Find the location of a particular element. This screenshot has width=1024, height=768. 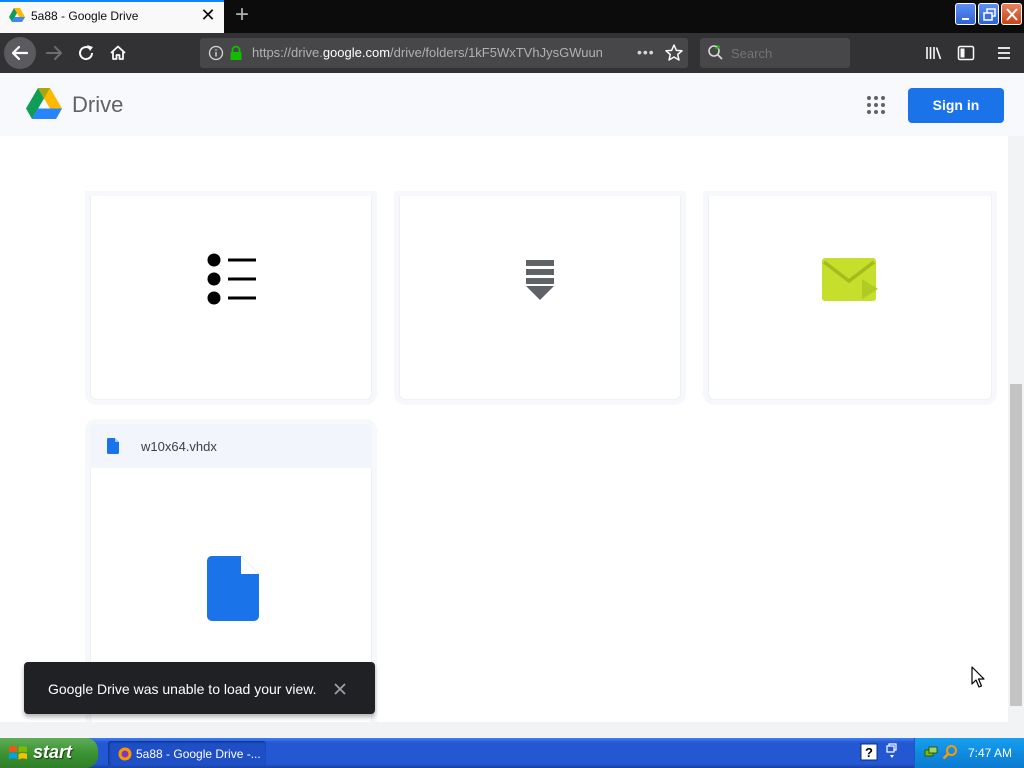

drive-favicon-icon is located at coordinates (17, 15).